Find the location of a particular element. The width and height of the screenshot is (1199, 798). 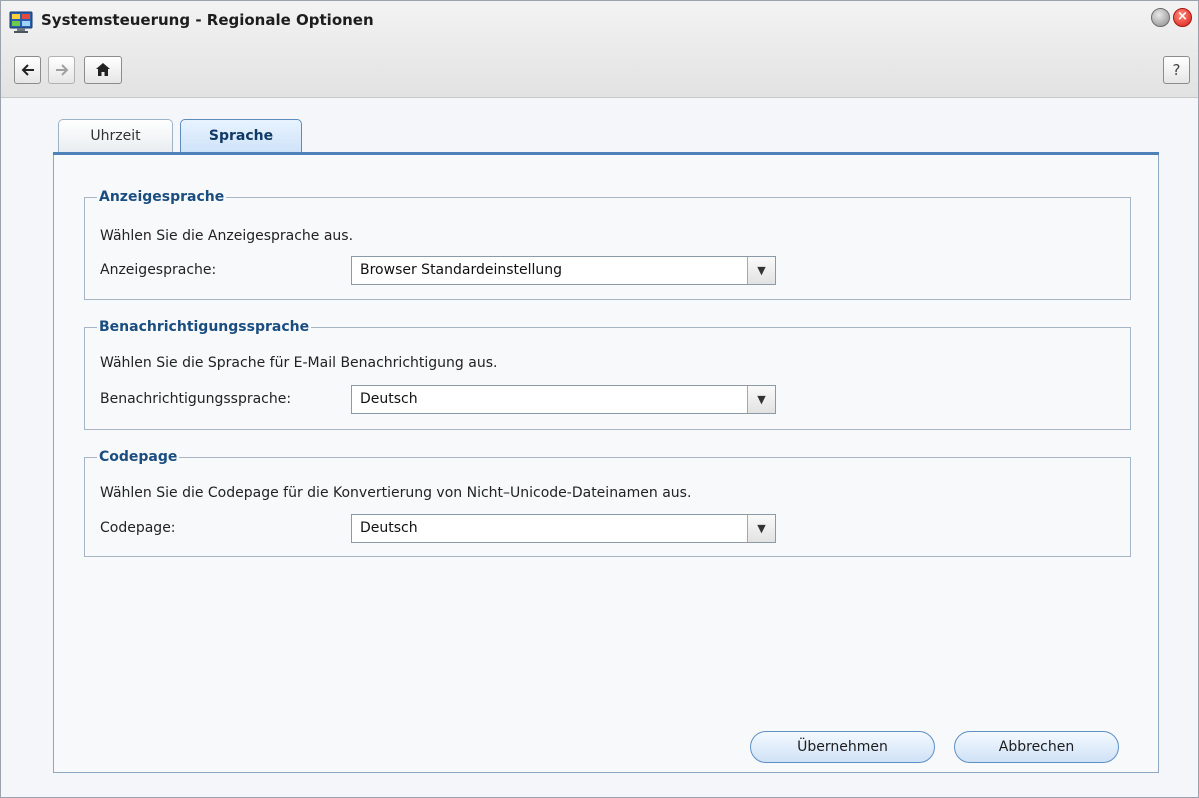

arrow-left-icon is located at coordinates (28, 71).